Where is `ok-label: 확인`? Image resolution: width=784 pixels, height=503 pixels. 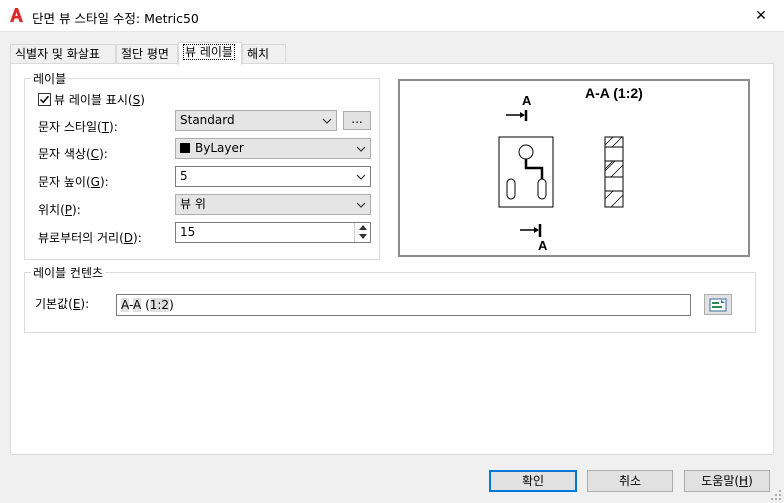
ok-label: 확인 is located at coordinates (533, 481).